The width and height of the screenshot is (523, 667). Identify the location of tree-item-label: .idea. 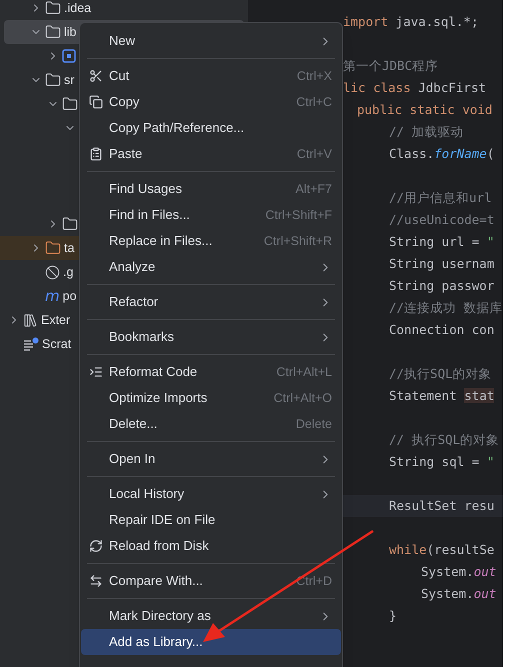
(78, 9).